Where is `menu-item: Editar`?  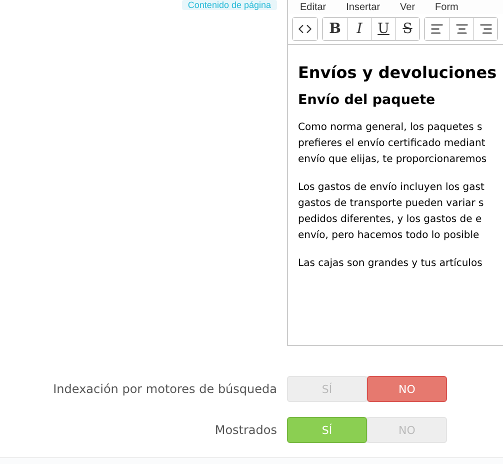
menu-item: Editar is located at coordinates (313, 7).